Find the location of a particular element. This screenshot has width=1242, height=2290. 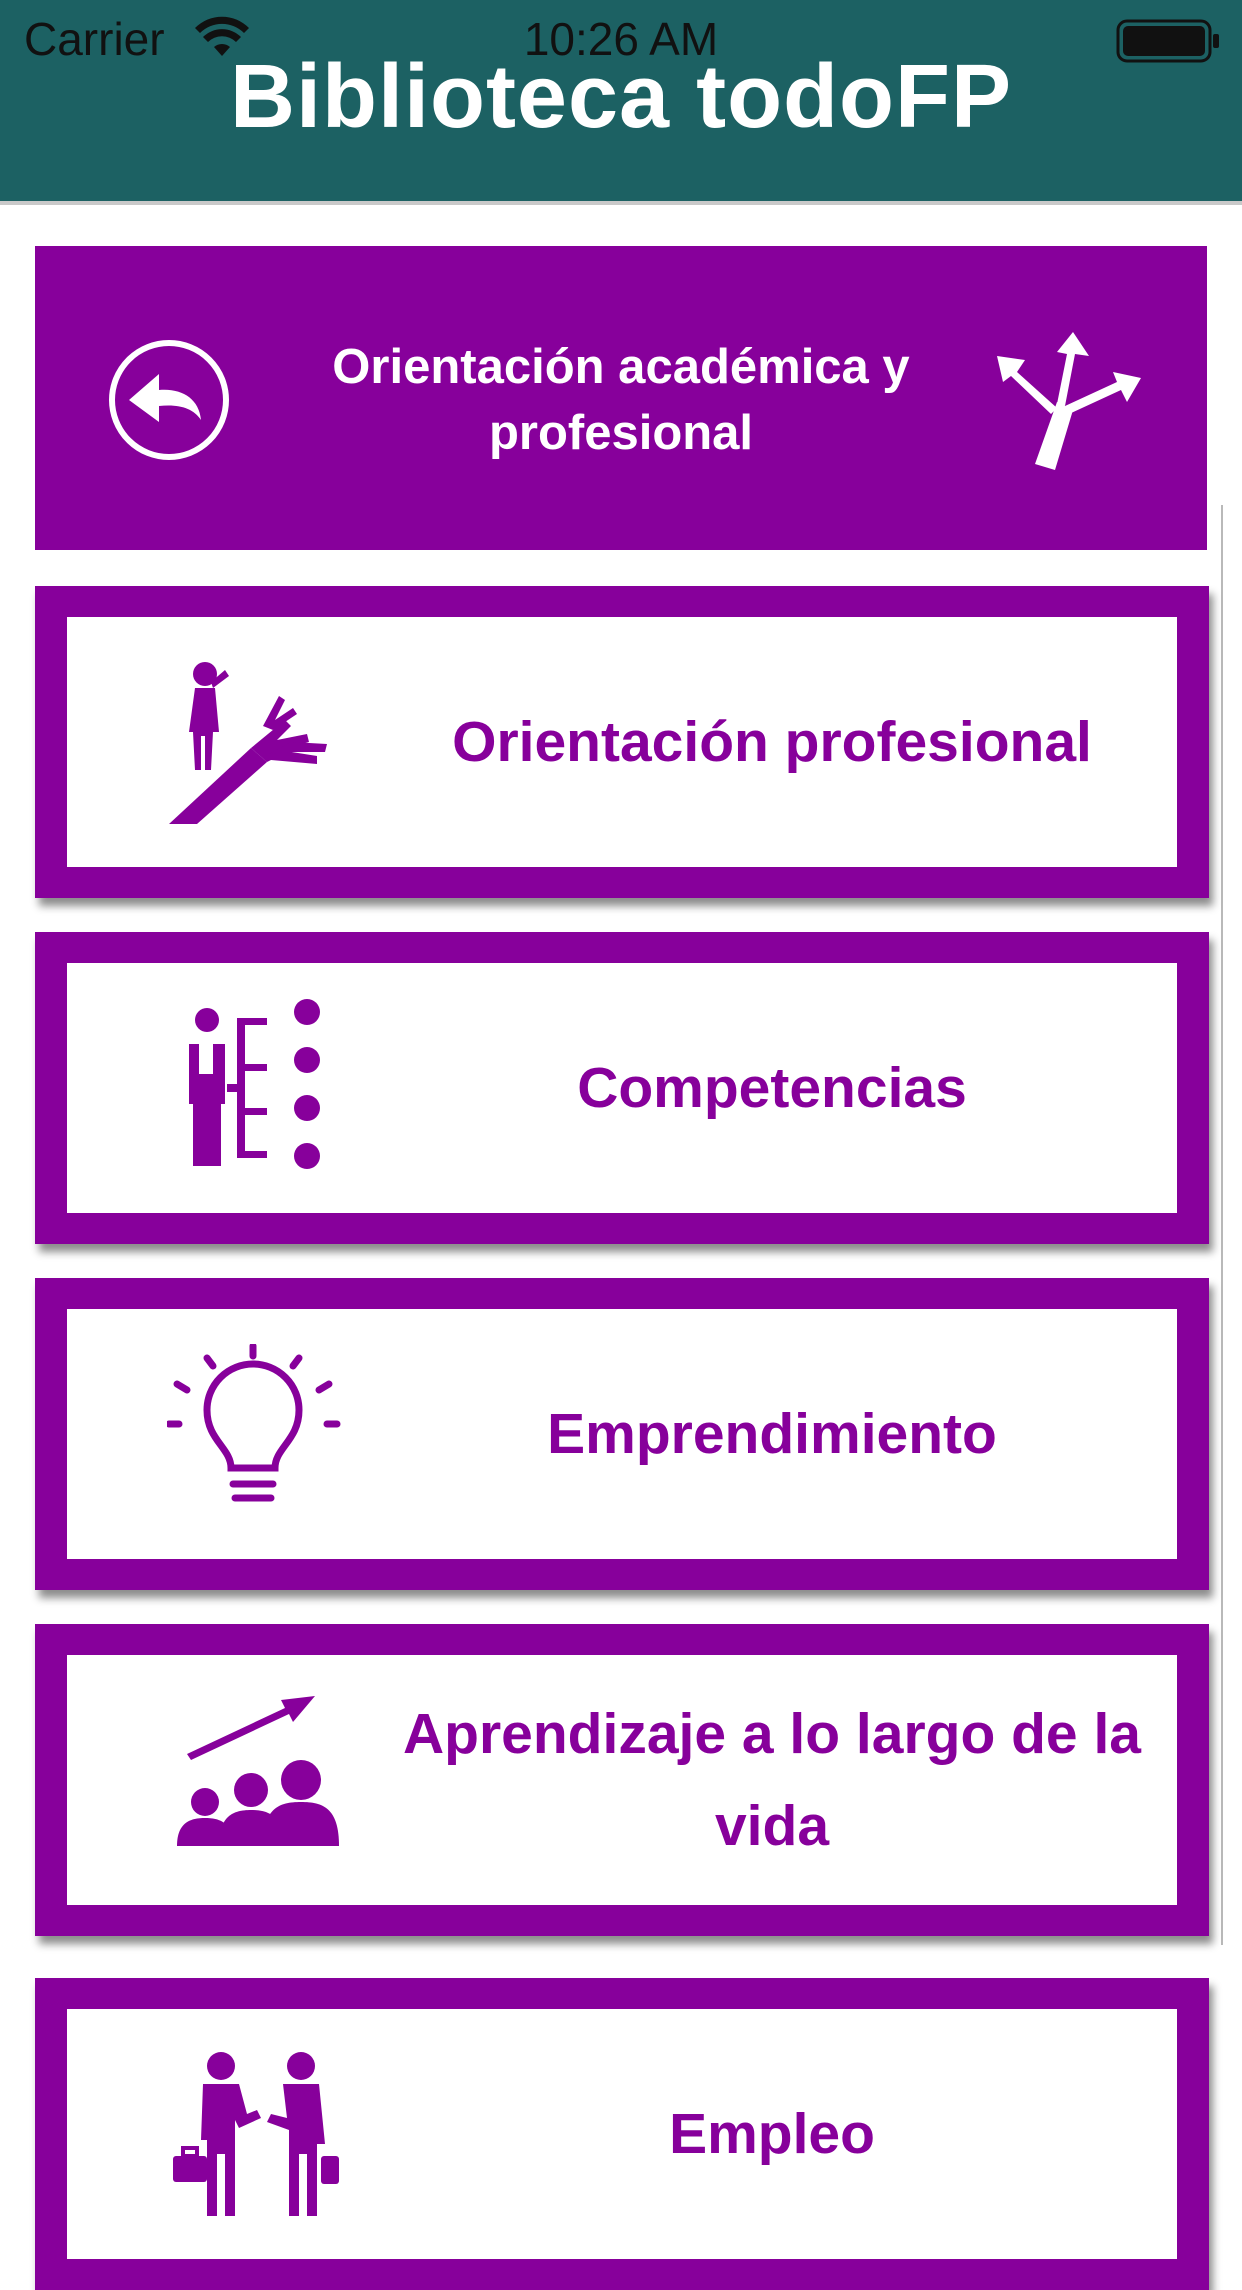

card-body: Empleo is located at coordinates (622, 2134).